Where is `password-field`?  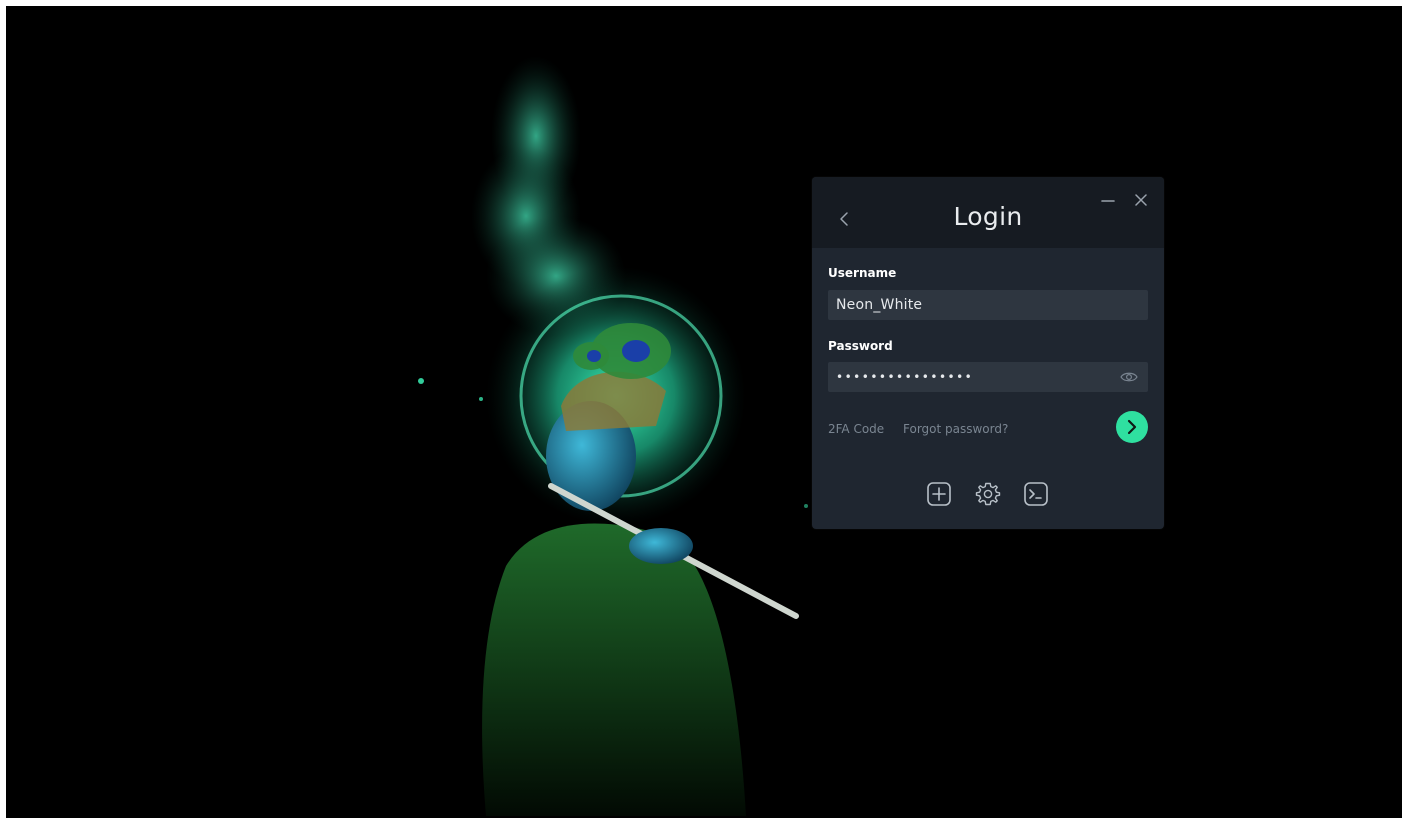 password-field is located at coordinates (988, 377).